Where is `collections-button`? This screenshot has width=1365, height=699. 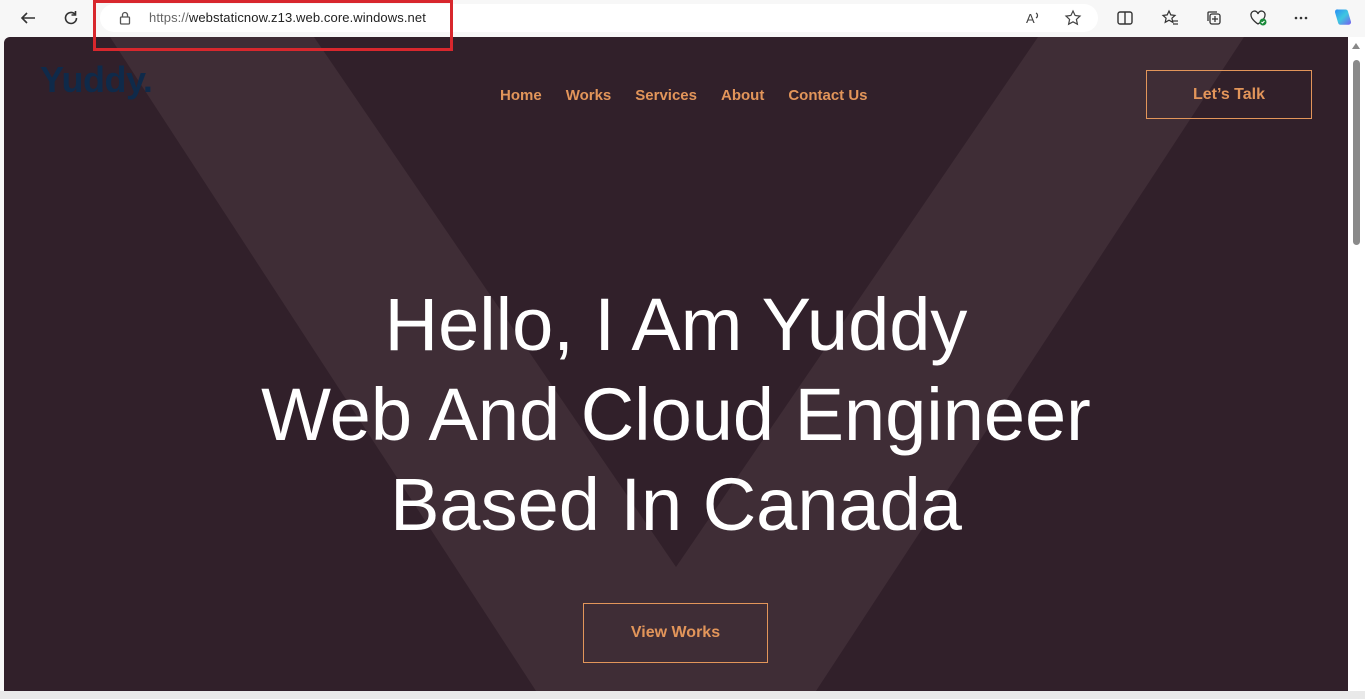
collections-button is located at coordinates (1214, 18).